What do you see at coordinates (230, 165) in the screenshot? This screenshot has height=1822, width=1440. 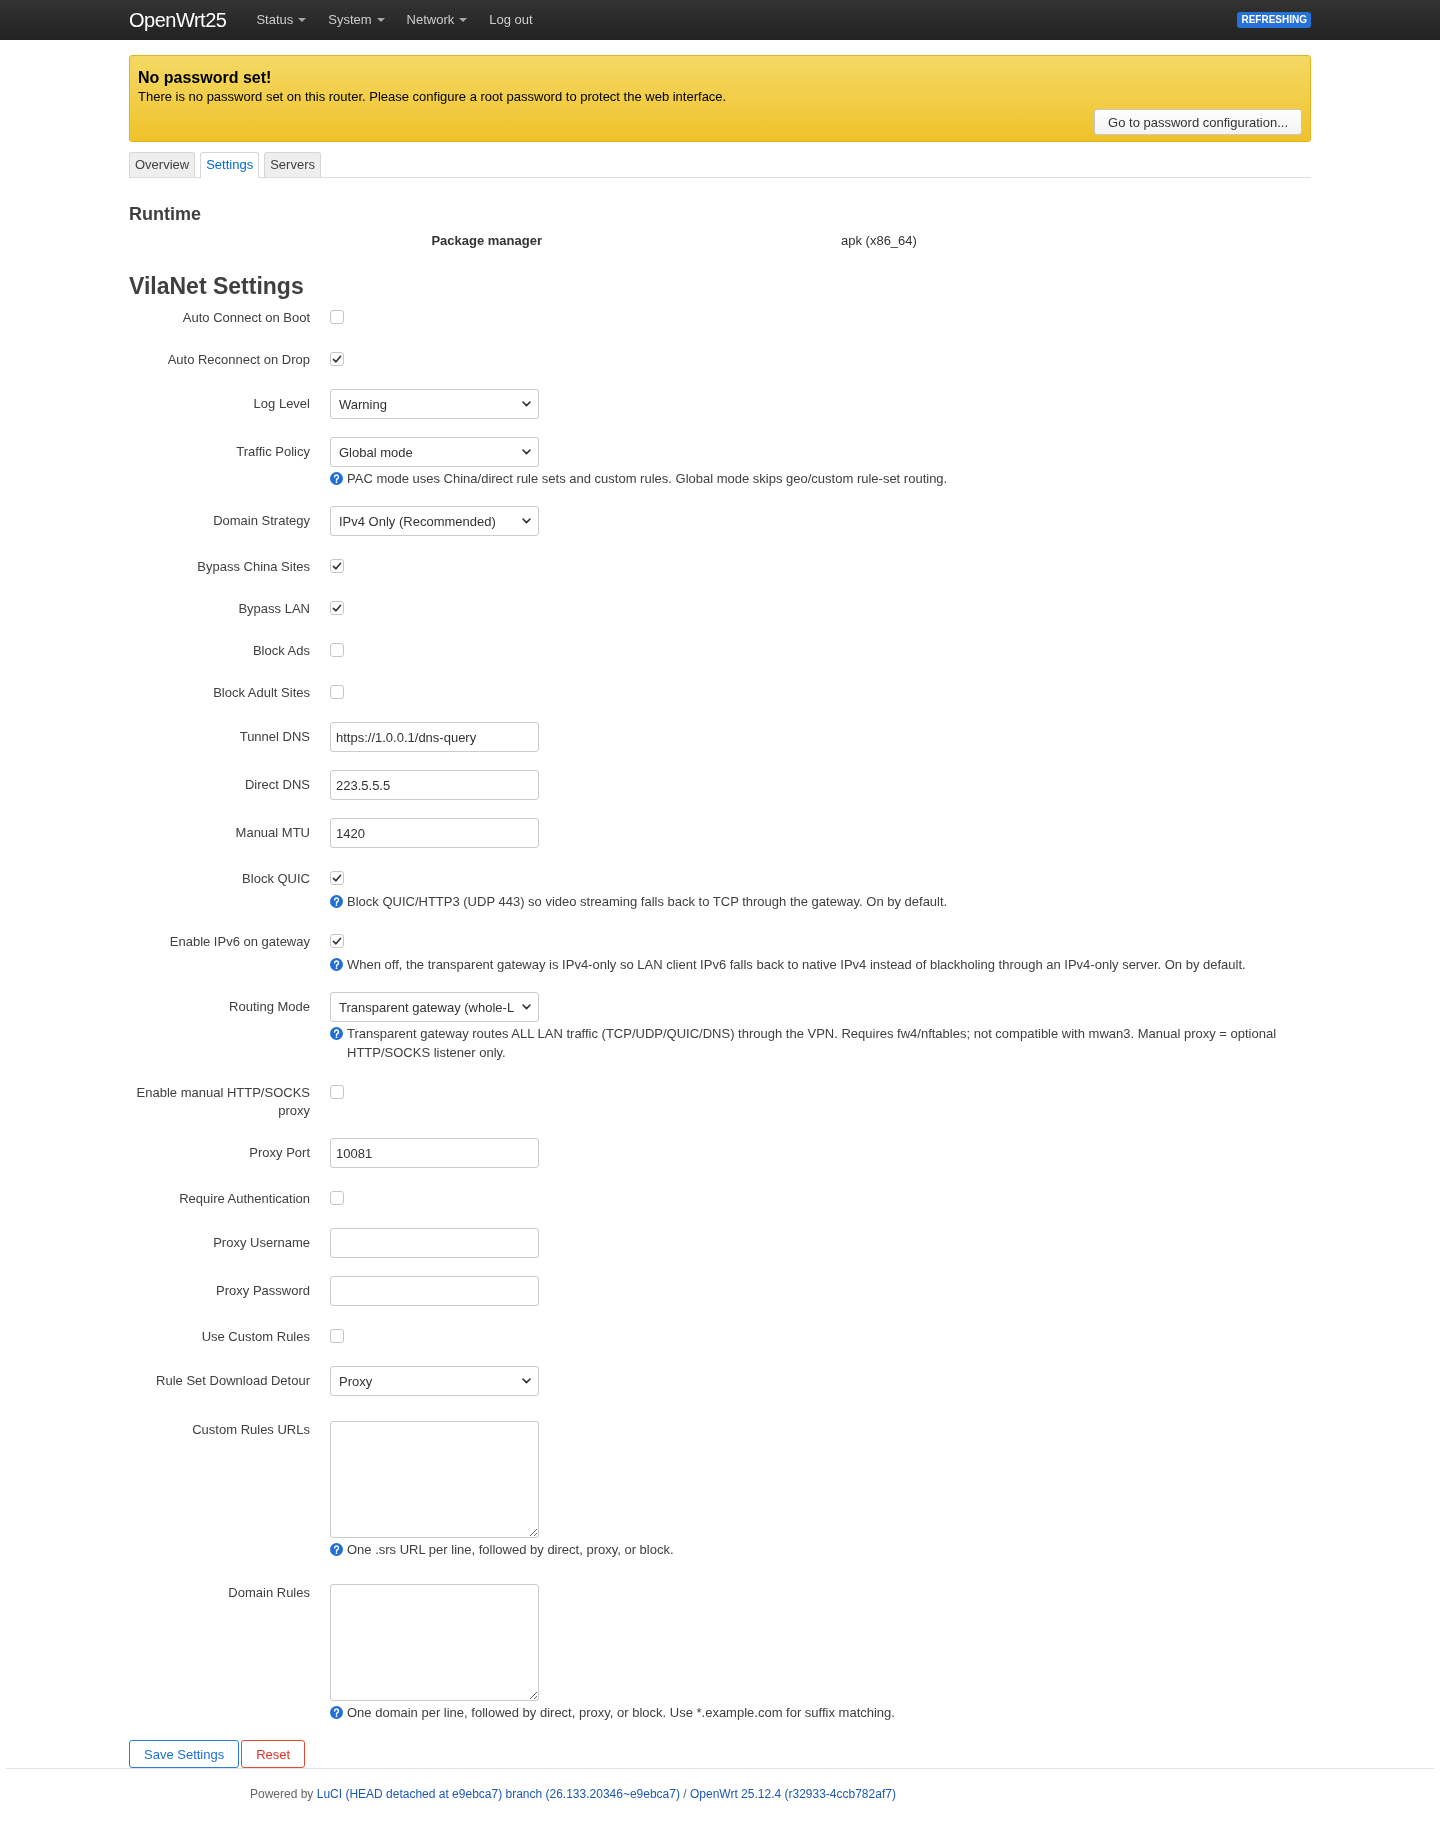 I see `tab: Settings` at bounding box center [230, 165].